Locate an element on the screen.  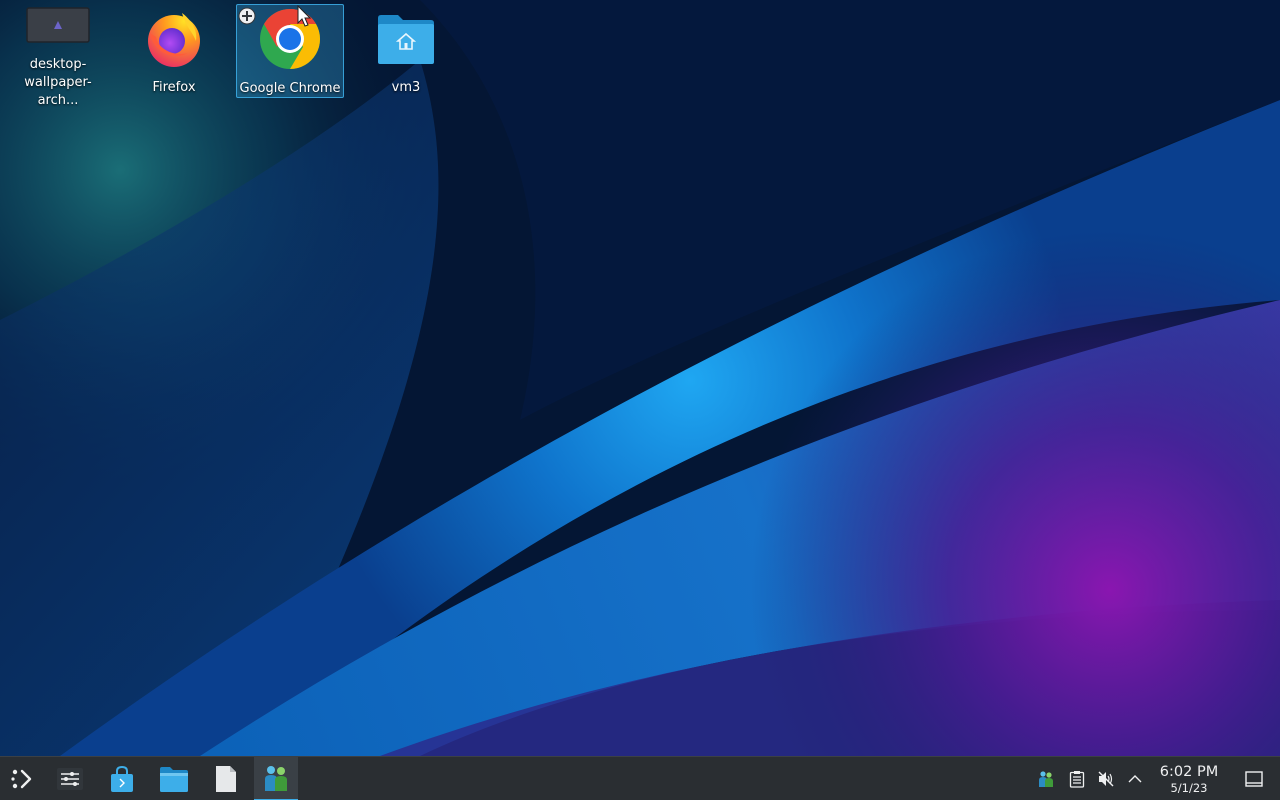
image-file-icon is located at coordinates (58, 27).